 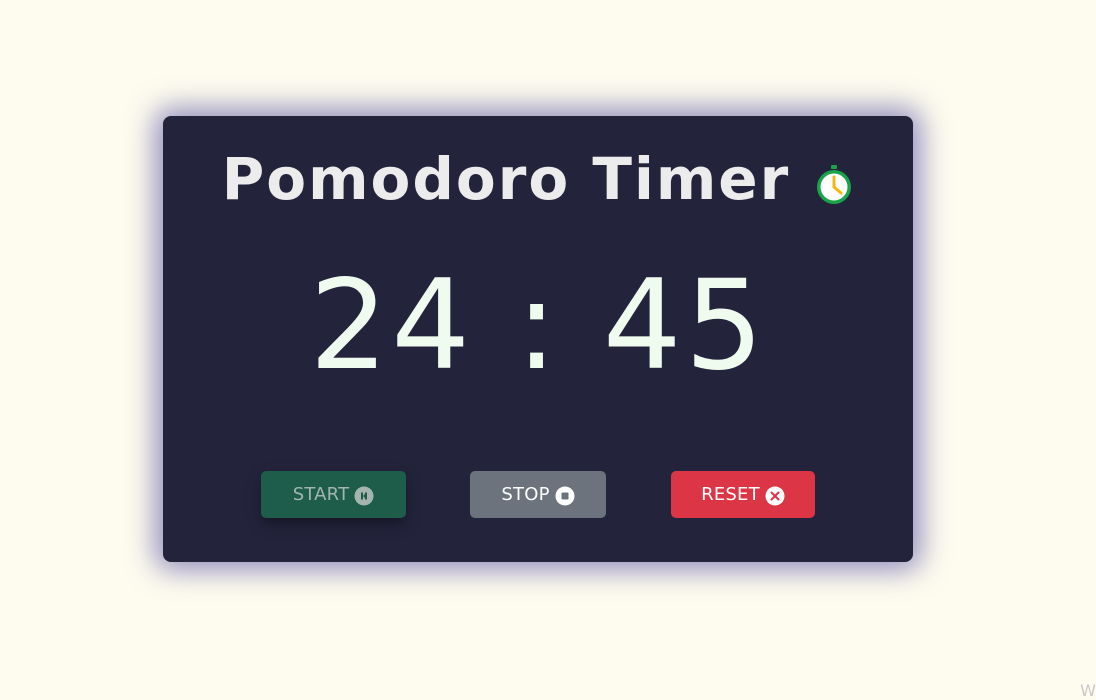 I want to click on start-button-label: START, so click(x=321, y=494).